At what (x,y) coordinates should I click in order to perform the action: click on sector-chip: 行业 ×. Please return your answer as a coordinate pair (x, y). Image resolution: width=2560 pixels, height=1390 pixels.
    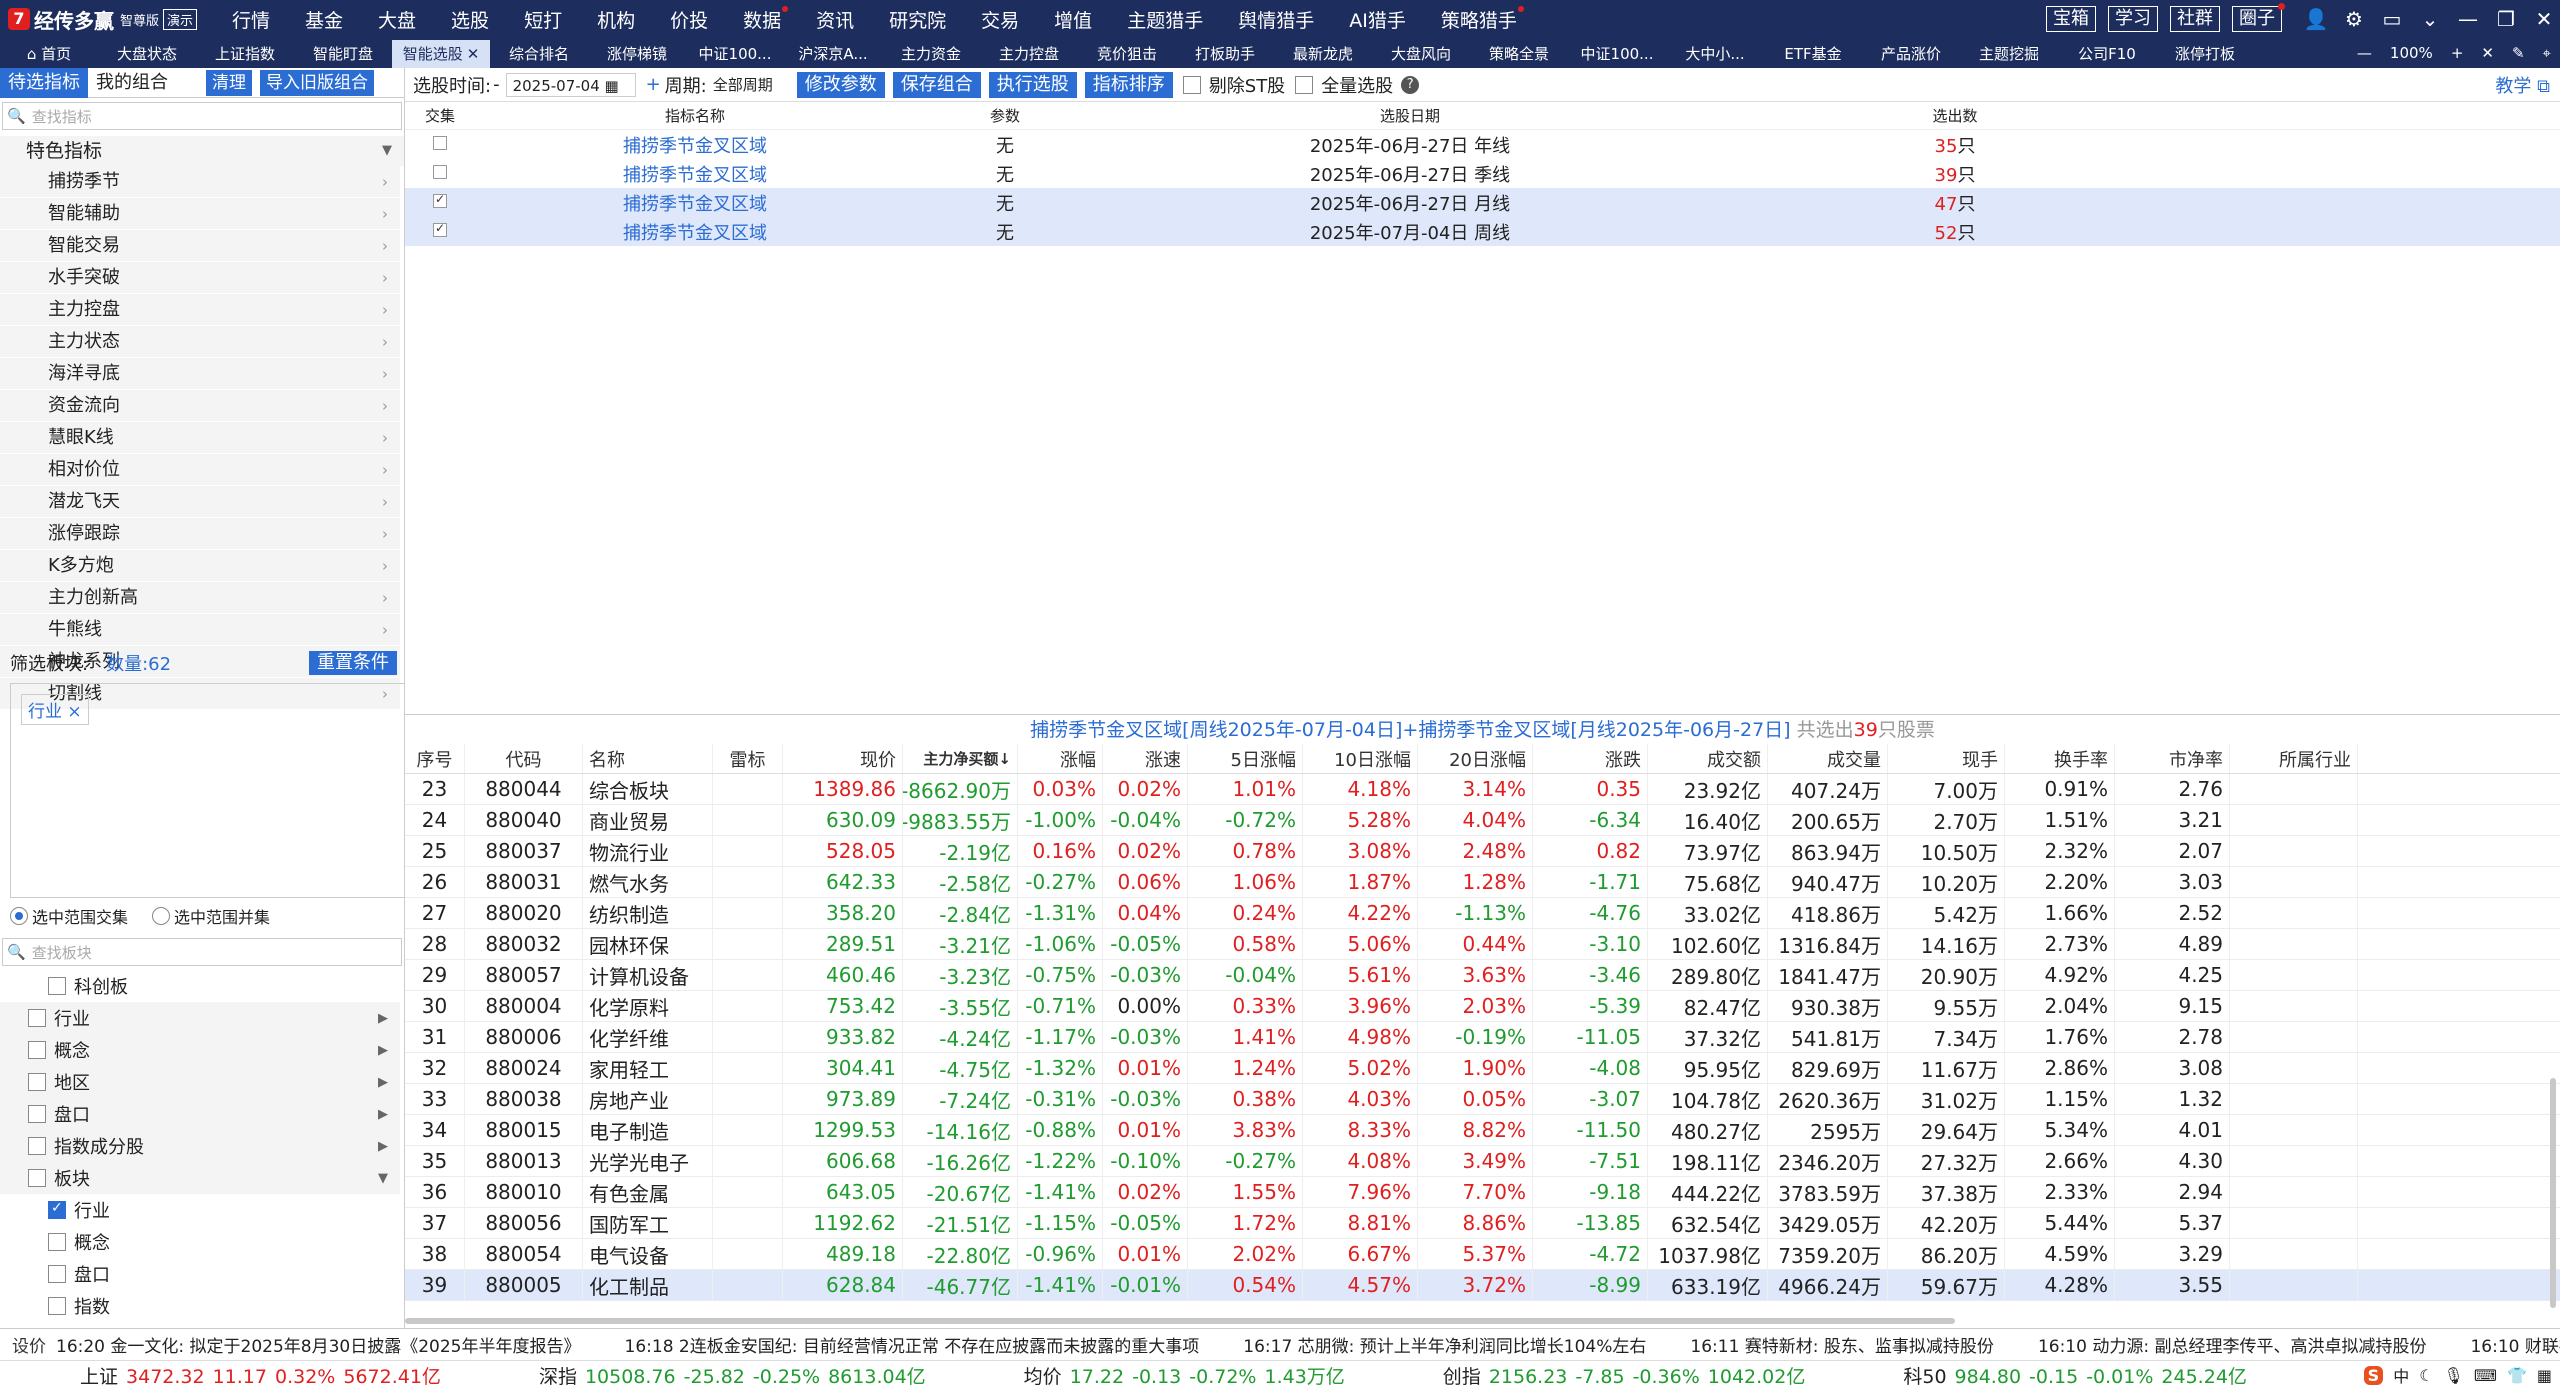
    Looking at the image, I should click on (55, 709).